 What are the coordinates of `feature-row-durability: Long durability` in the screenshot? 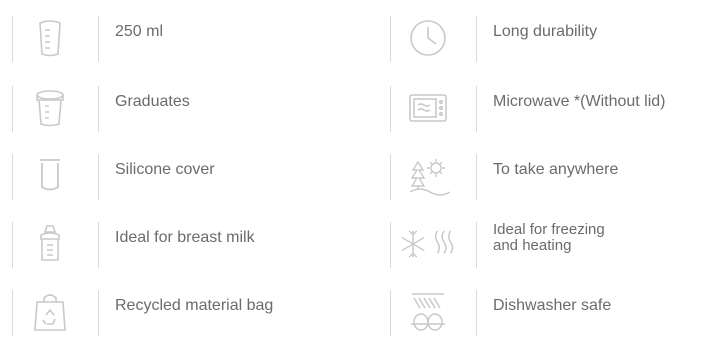 It's located at (540, 32).